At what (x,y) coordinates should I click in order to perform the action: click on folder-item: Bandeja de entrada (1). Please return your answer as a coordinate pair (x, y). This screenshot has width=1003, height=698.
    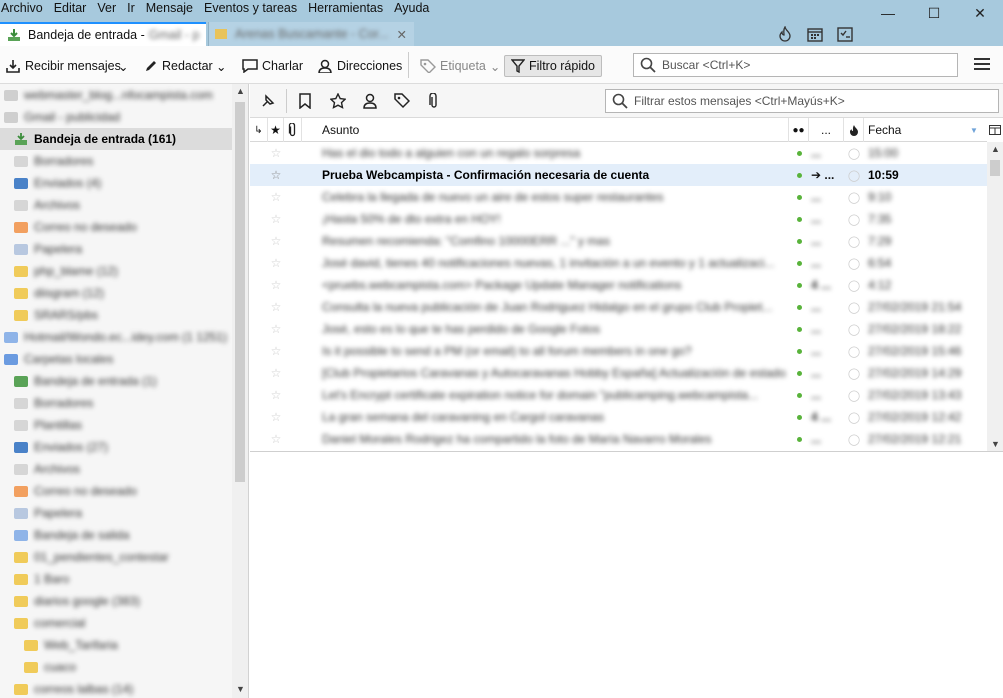
    Looking at the image, I should click on (124, 381).